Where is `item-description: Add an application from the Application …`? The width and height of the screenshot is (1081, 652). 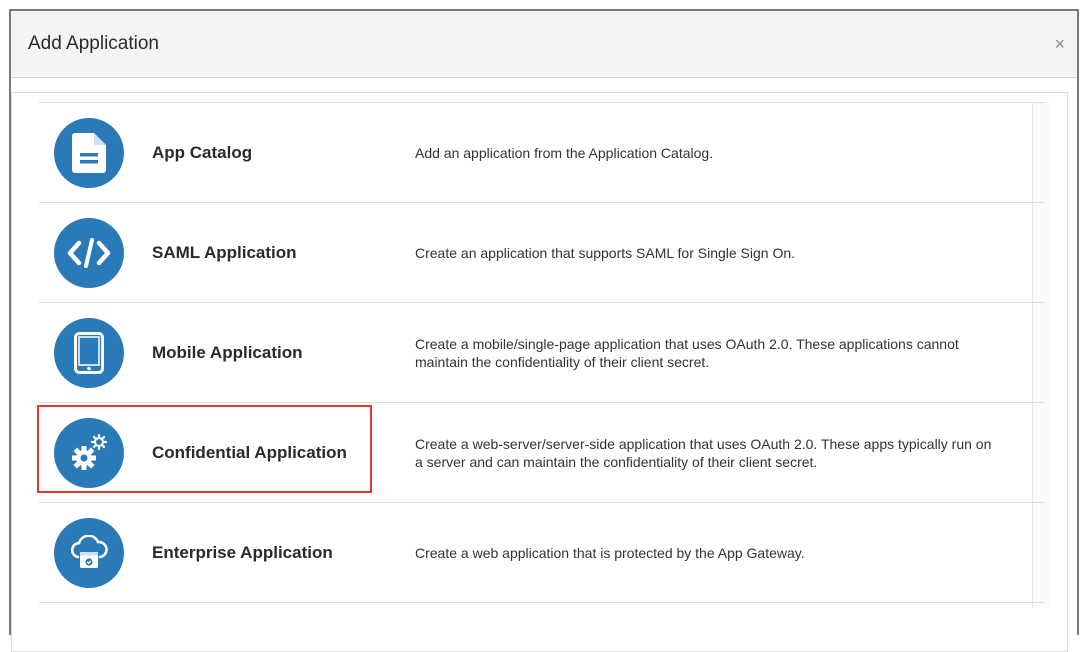
item-description: Add an application from the Application … is located at coordinates (564, 152).